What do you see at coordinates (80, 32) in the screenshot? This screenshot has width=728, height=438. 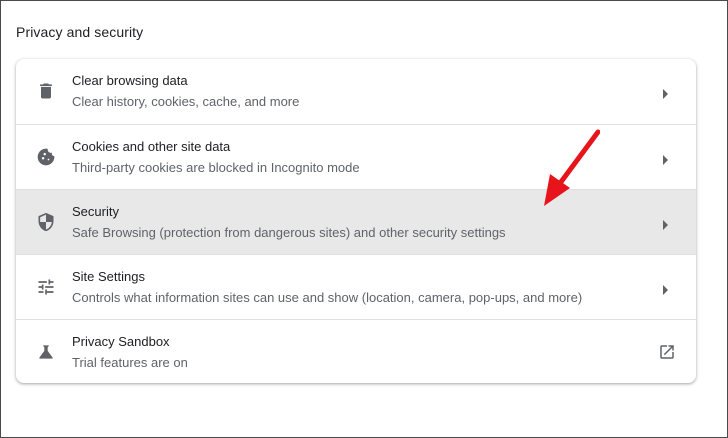 I see `section-title: Privacy and security` at bounding box center [80, 32].